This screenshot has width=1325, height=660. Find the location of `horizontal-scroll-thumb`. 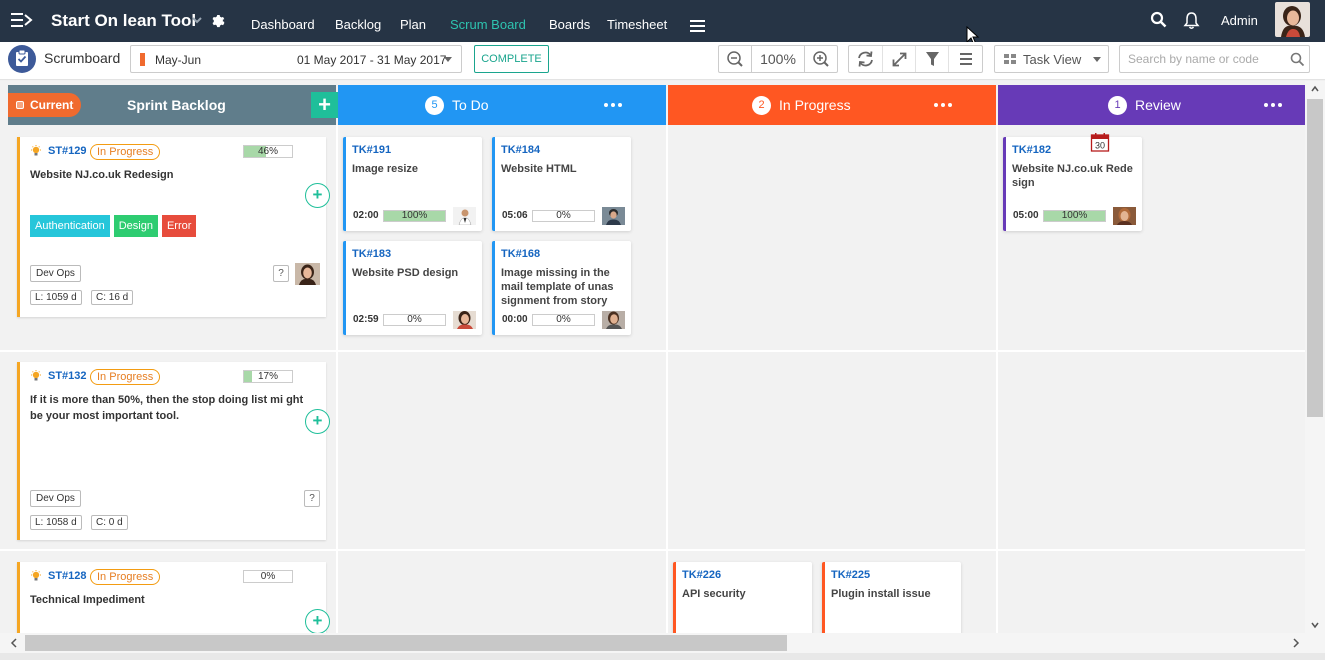

horizontal-scroll-thumb is located at coordinates (406, 643).